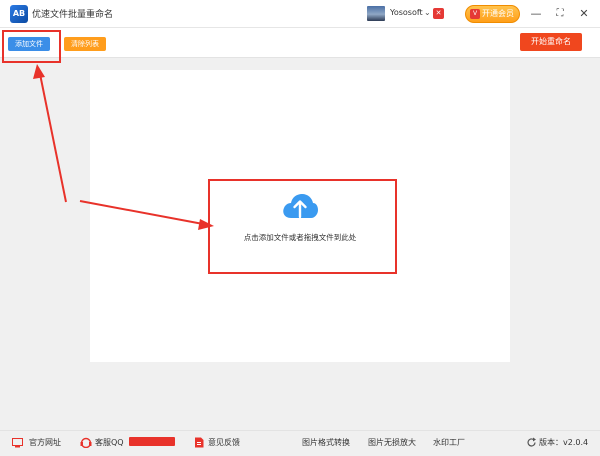  Describe the element at coordinates (300, 14) in the screenshot. I see `title-bar: AB 优速文件批量重命名 Yososoft ⌄ ✕ V 开通会员 — ⛶ ✕` at that location.